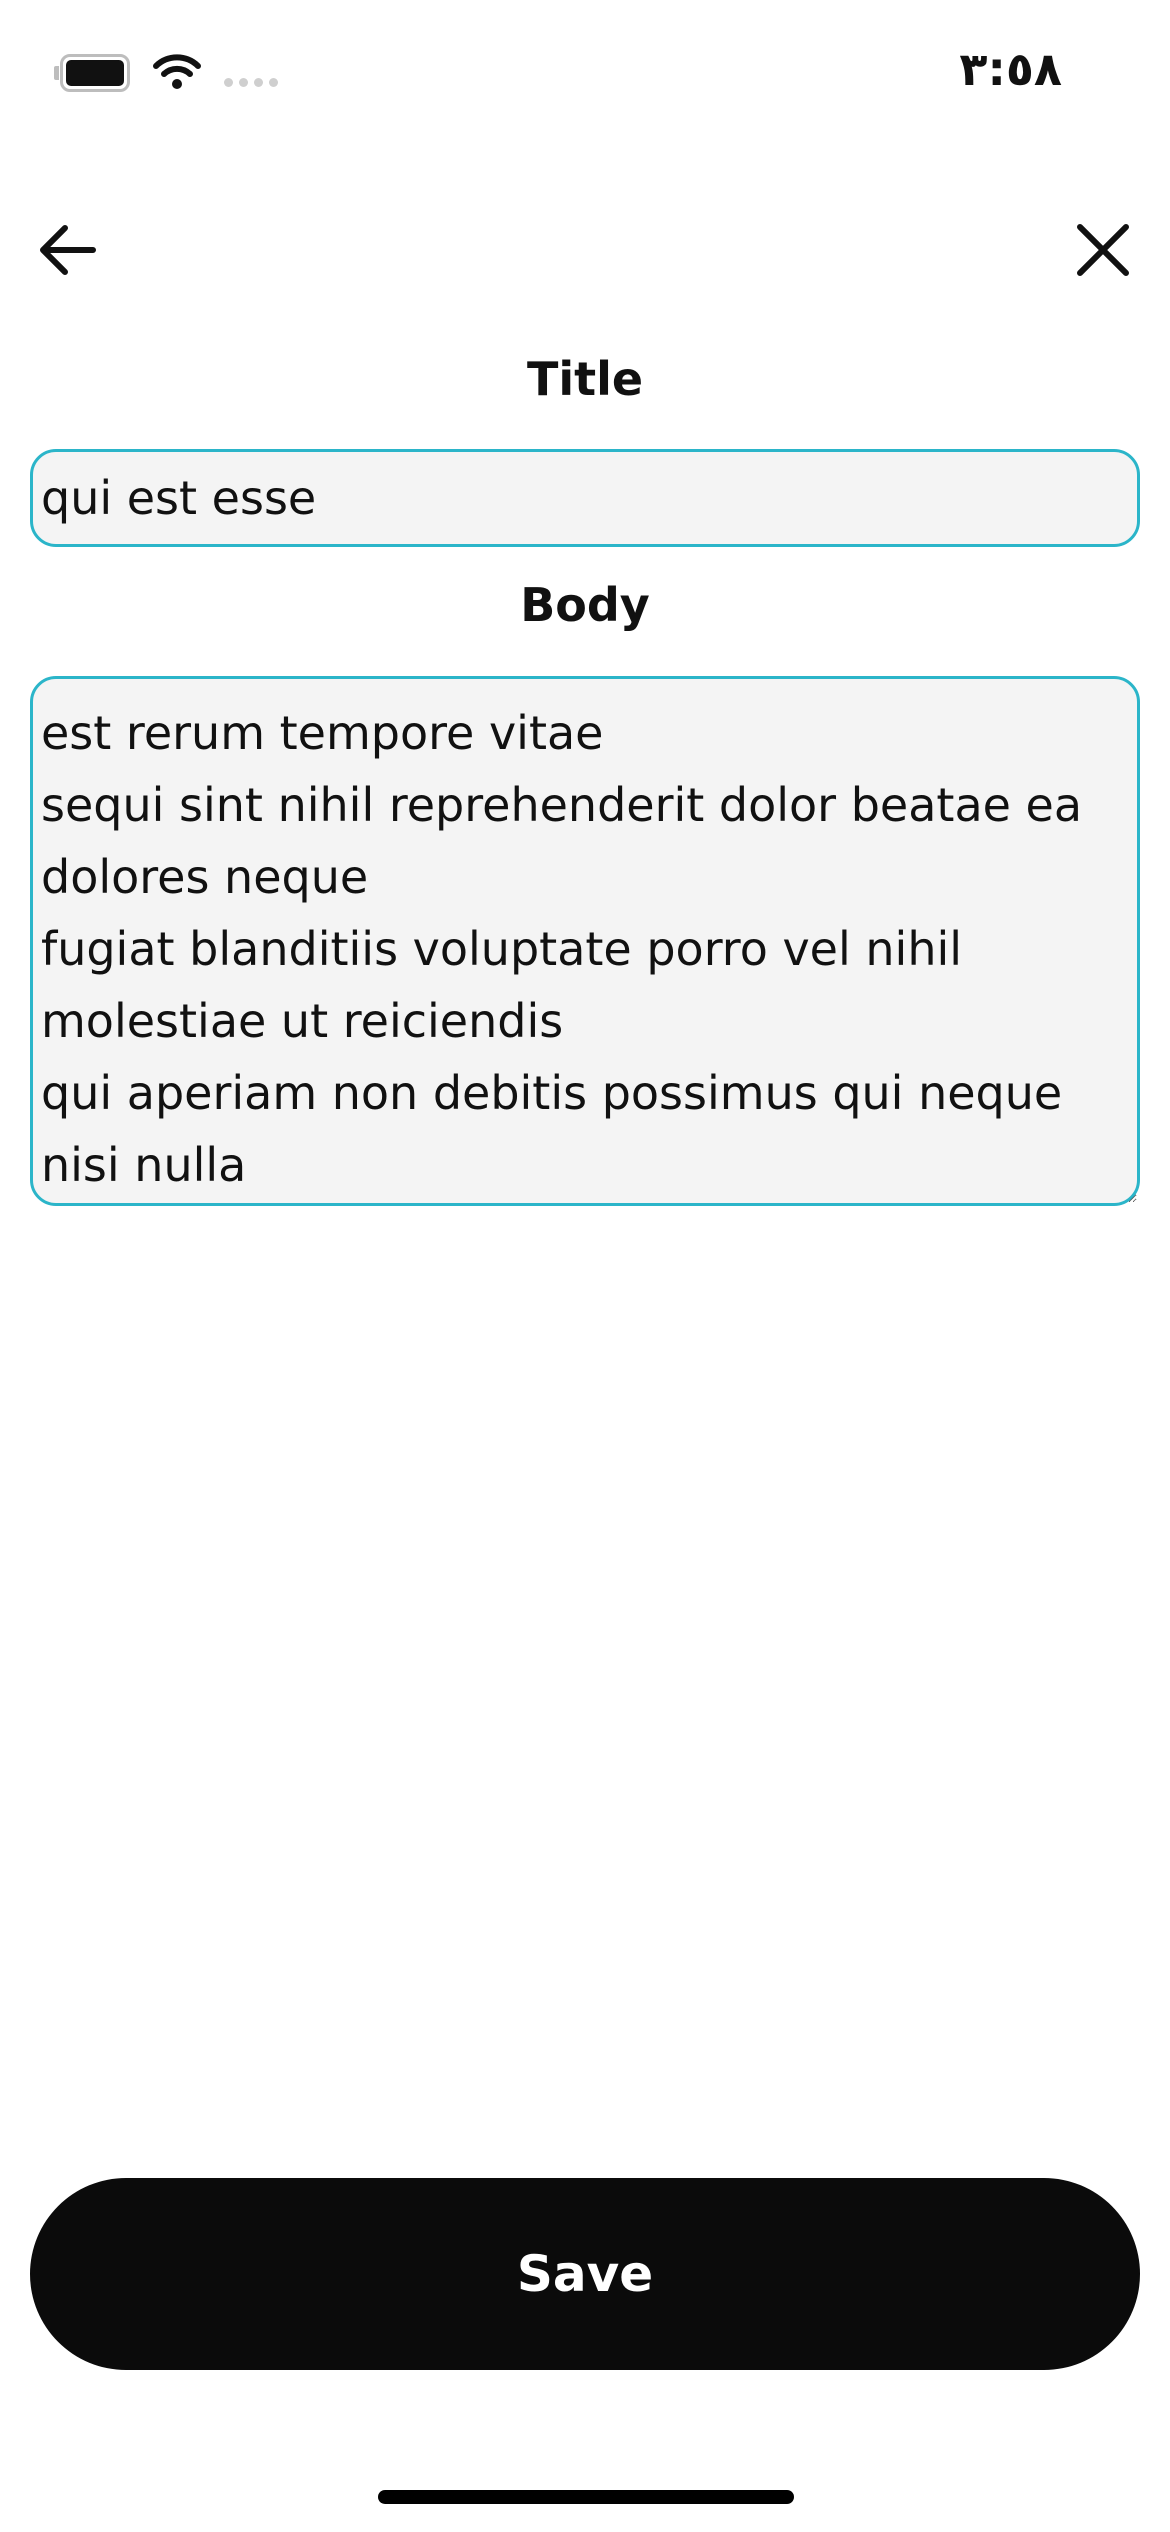 Image resolution: width=1170 pixels, height=2532 pixels. I want to click on battery-icon, so click(92, 73).